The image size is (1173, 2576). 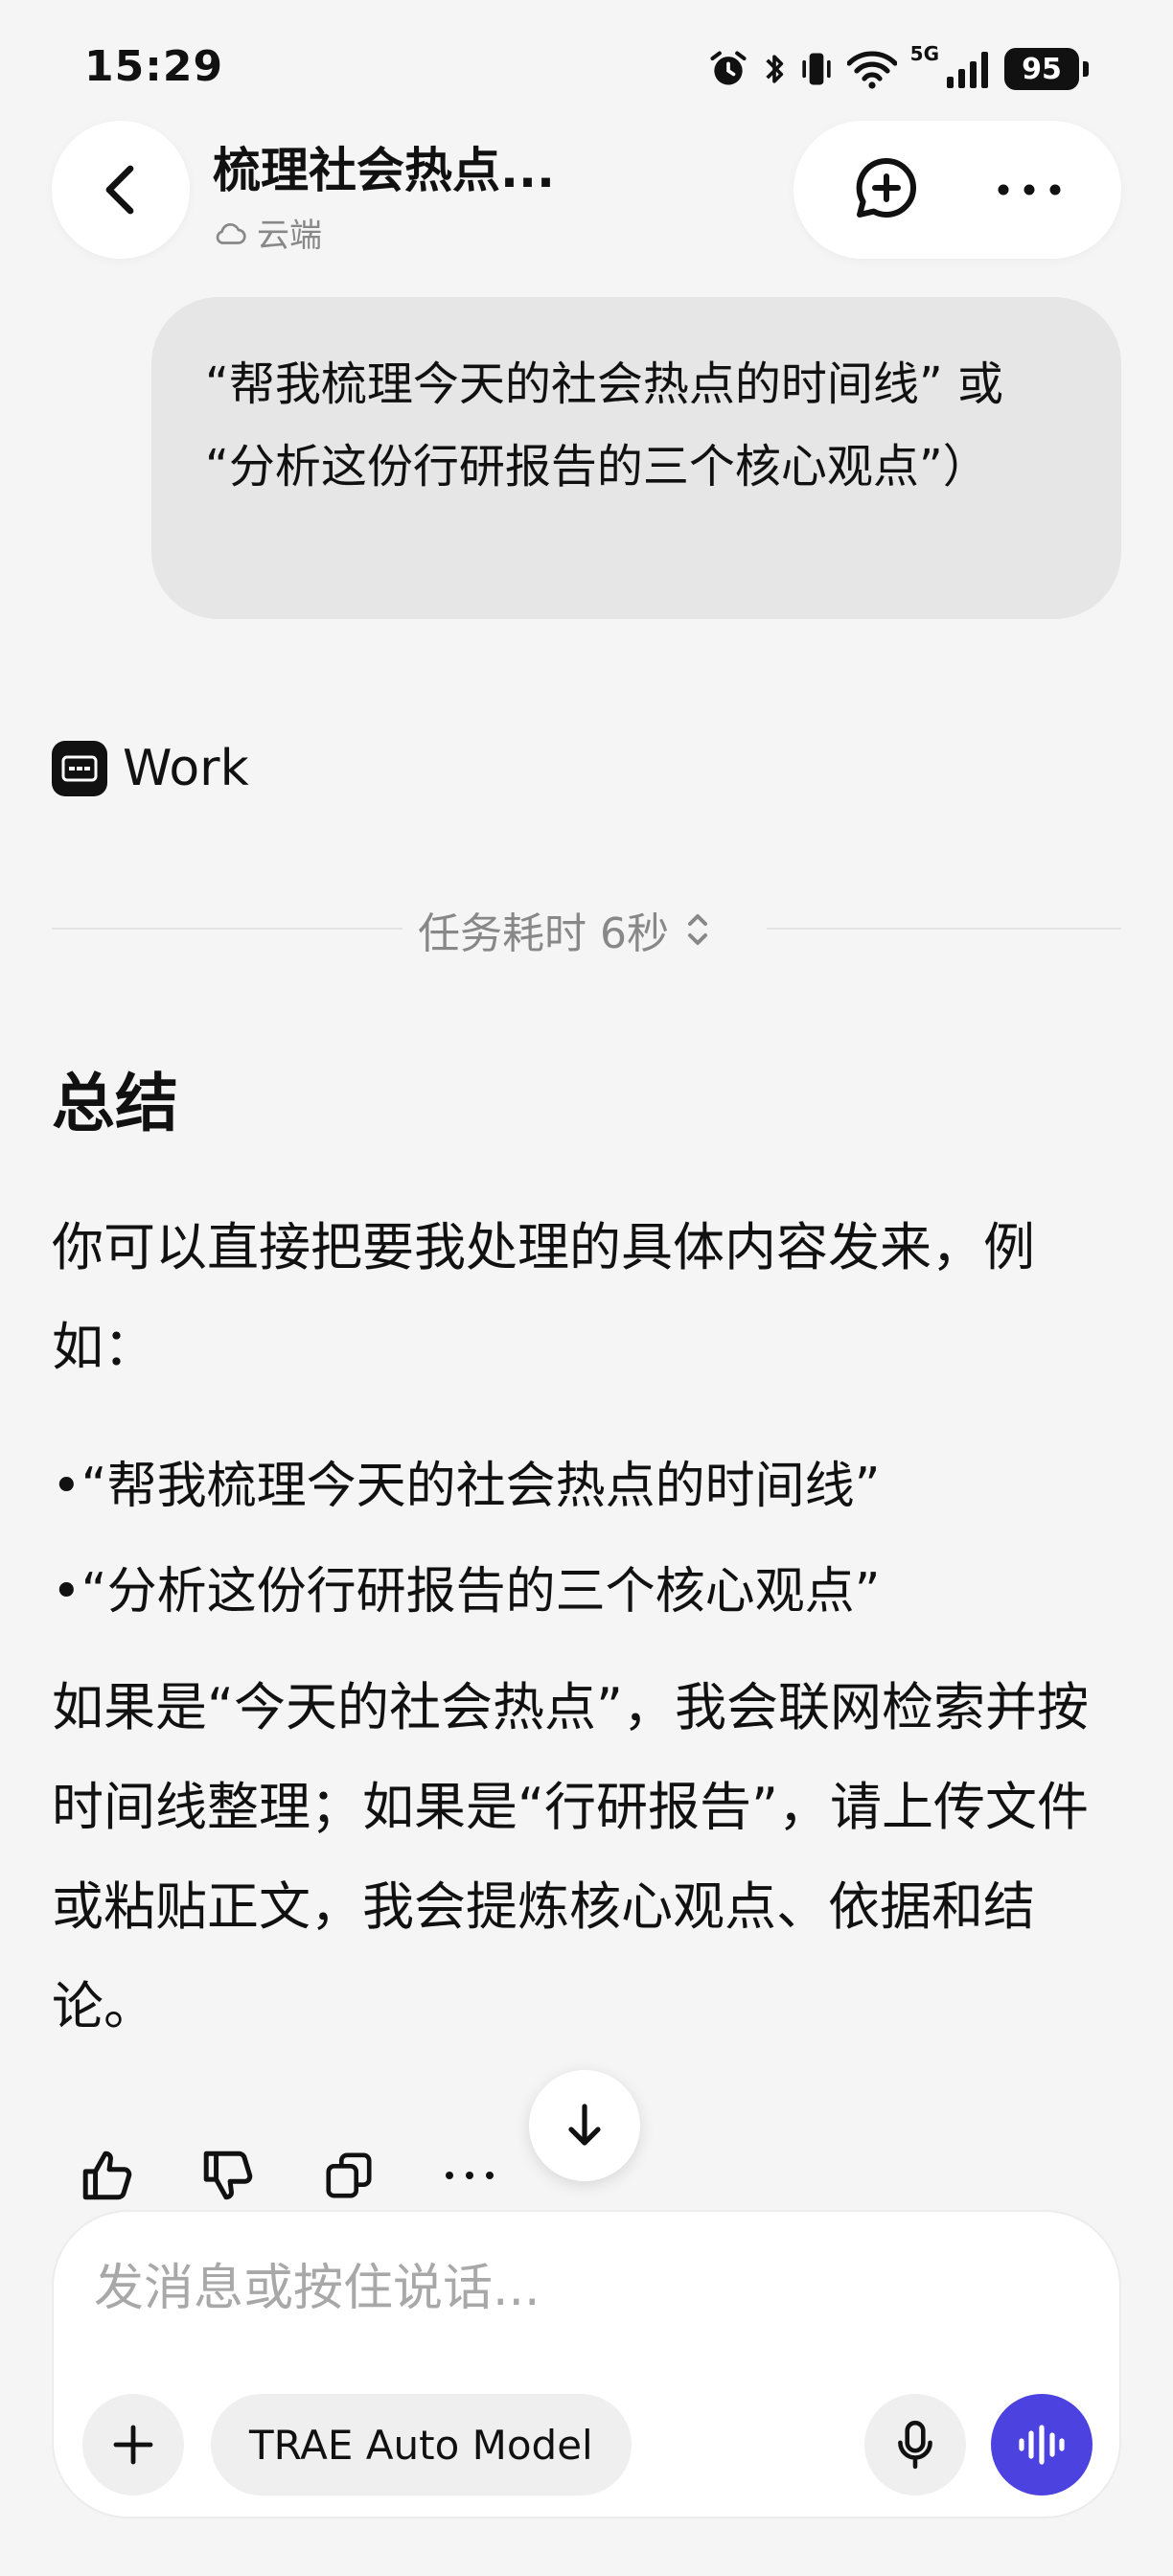 I want to click on copy-button, so click(x=349, y=2175).